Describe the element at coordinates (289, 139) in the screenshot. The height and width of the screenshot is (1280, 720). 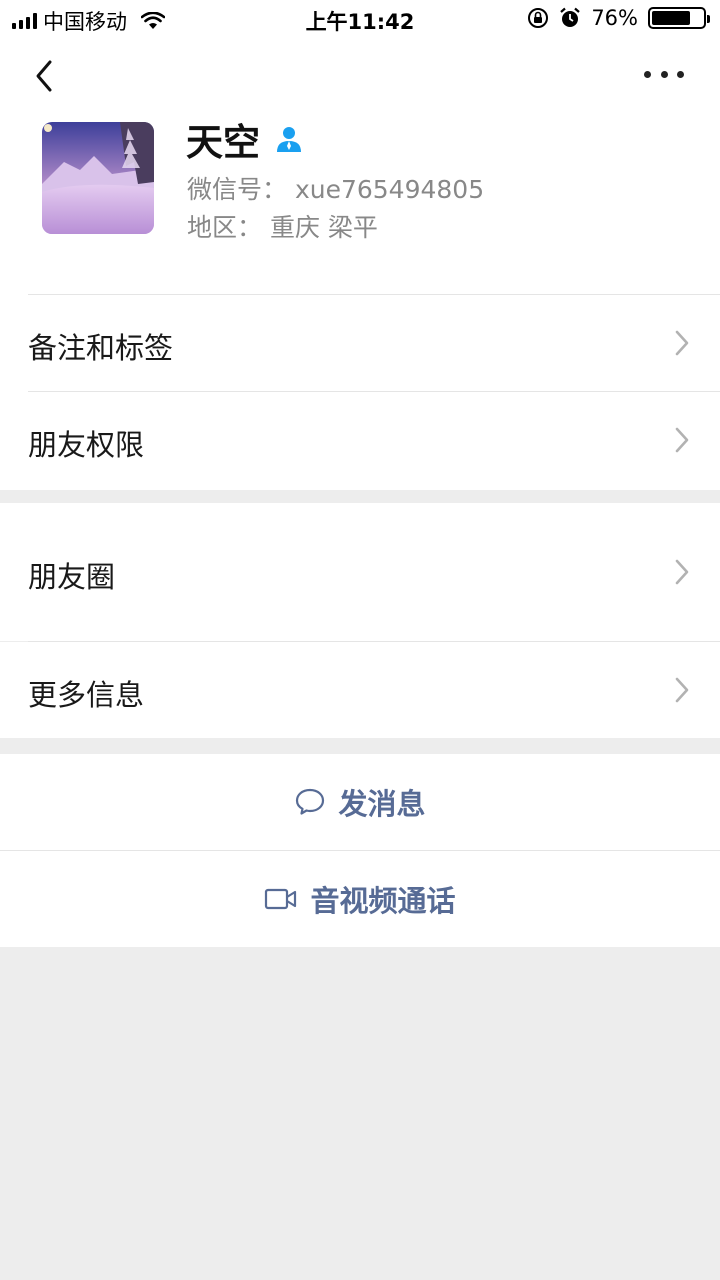
I see `person-icon` at that location.